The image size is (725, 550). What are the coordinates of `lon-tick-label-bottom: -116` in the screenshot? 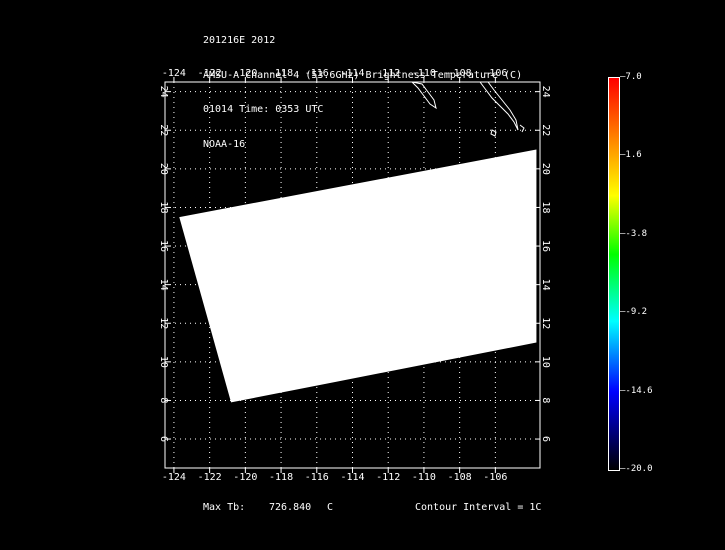 It's located at (317, 477).